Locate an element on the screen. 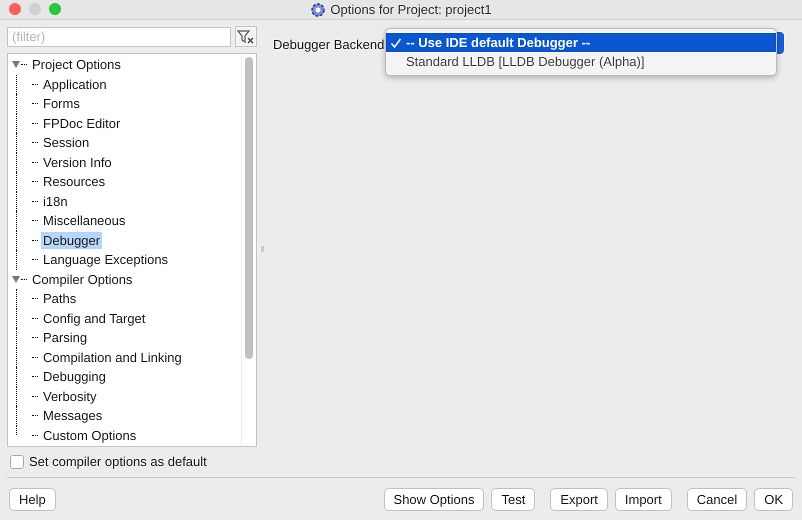 Image resolution: width=802 pixels, height=520 pixels. funnel-icon is located at coordinates (246, 36).